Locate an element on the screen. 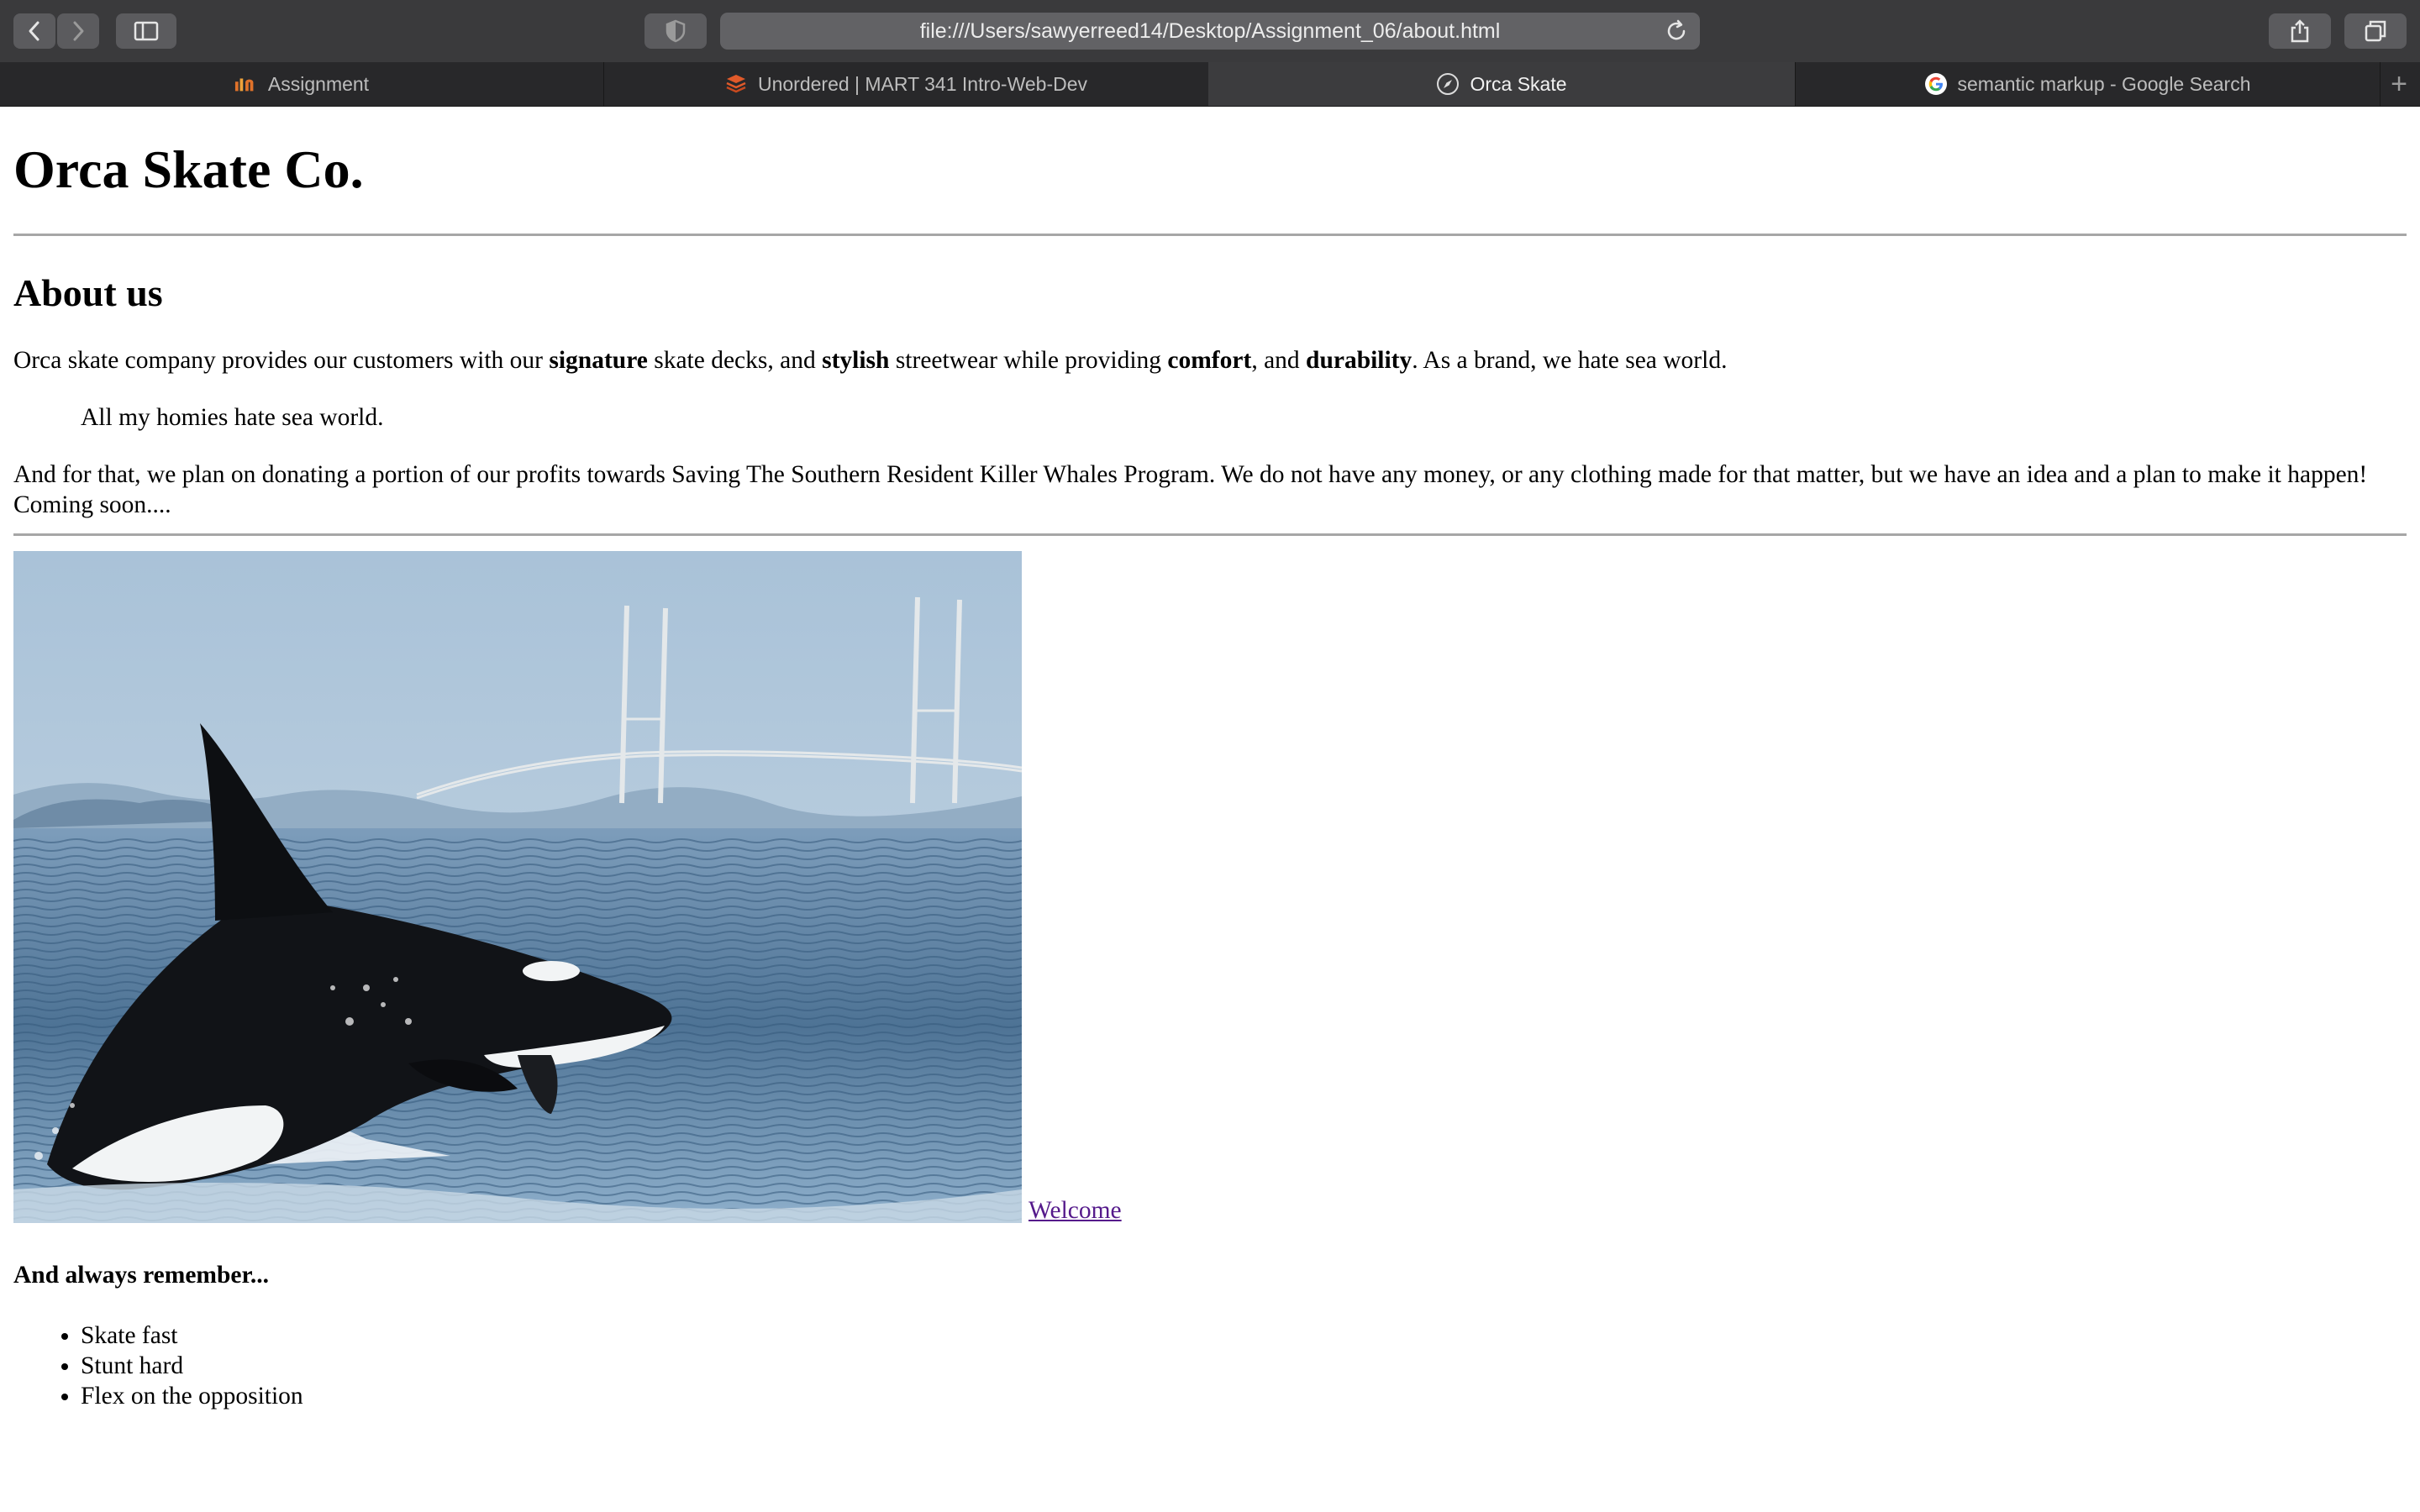  tab-unordered: Unordered | MART 341 Intro-Web-Dev is located at coordinates (906, 84).